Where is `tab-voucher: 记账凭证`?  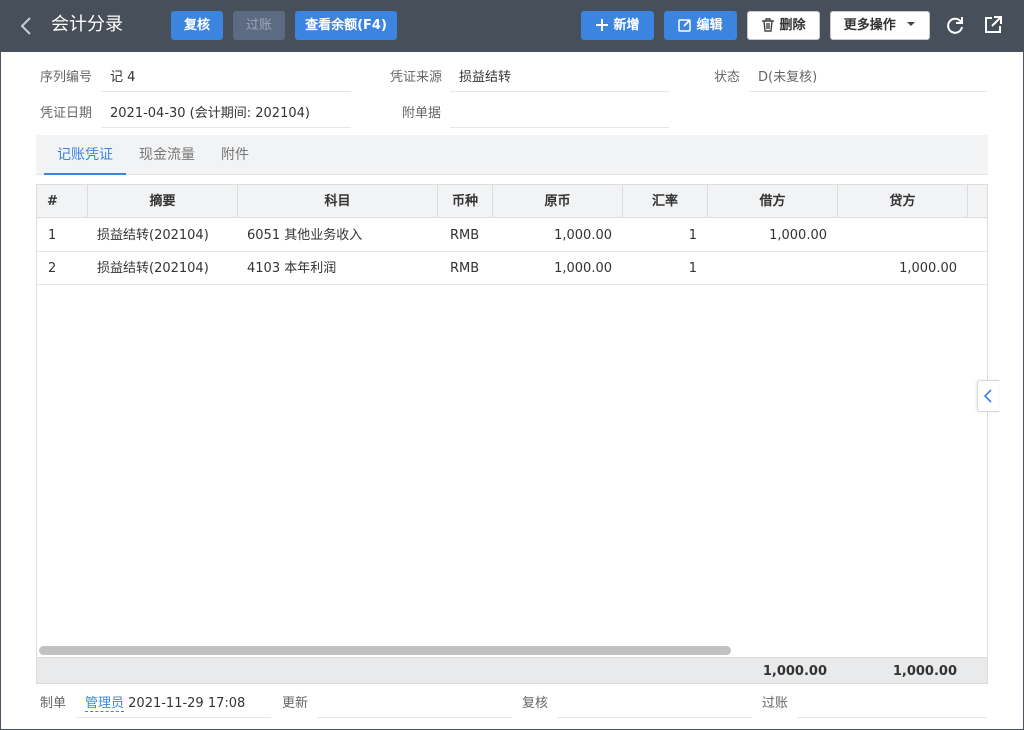 tab-voucher: 记账凭证 is located at coordinates (85, 155).